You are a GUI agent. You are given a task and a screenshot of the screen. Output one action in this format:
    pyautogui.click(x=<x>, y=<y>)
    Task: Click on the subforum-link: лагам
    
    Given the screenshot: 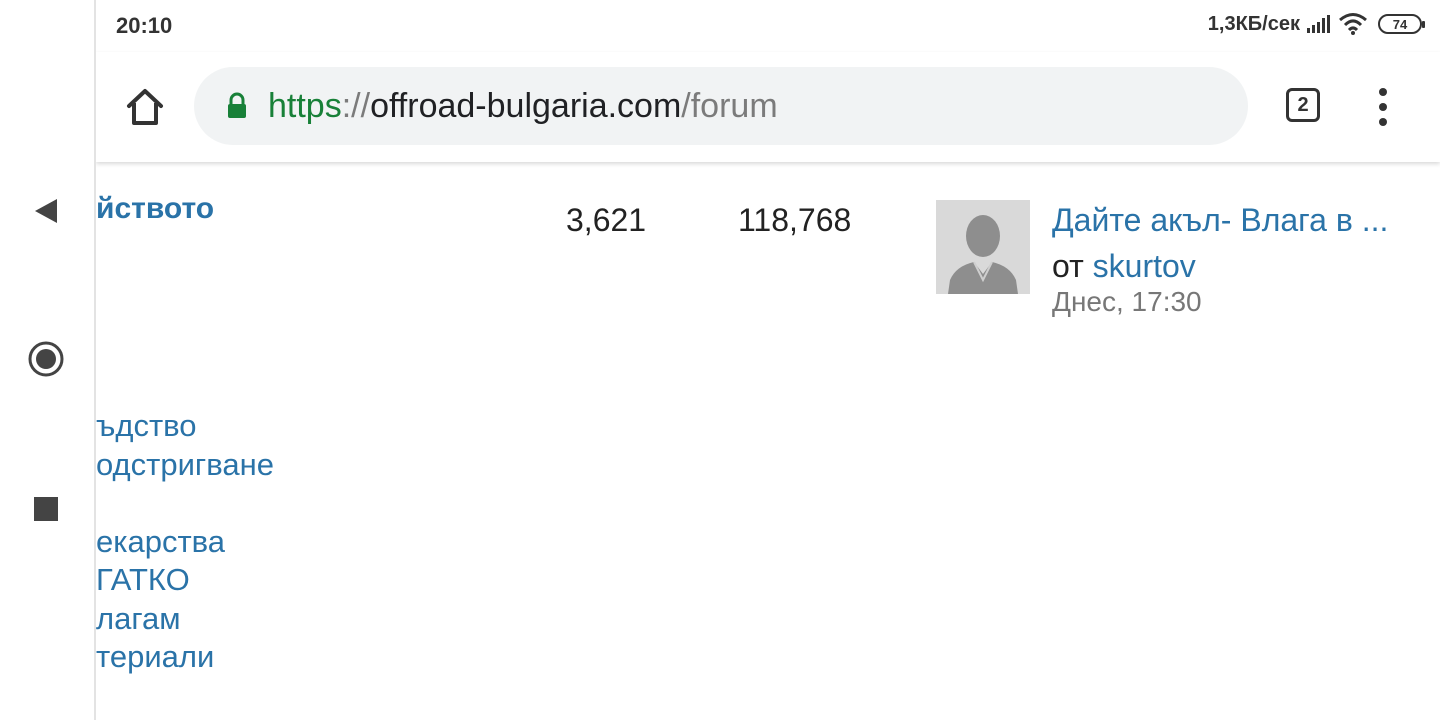 What is the action you would take?
    pyautogui.click(x=138, y=619)
    